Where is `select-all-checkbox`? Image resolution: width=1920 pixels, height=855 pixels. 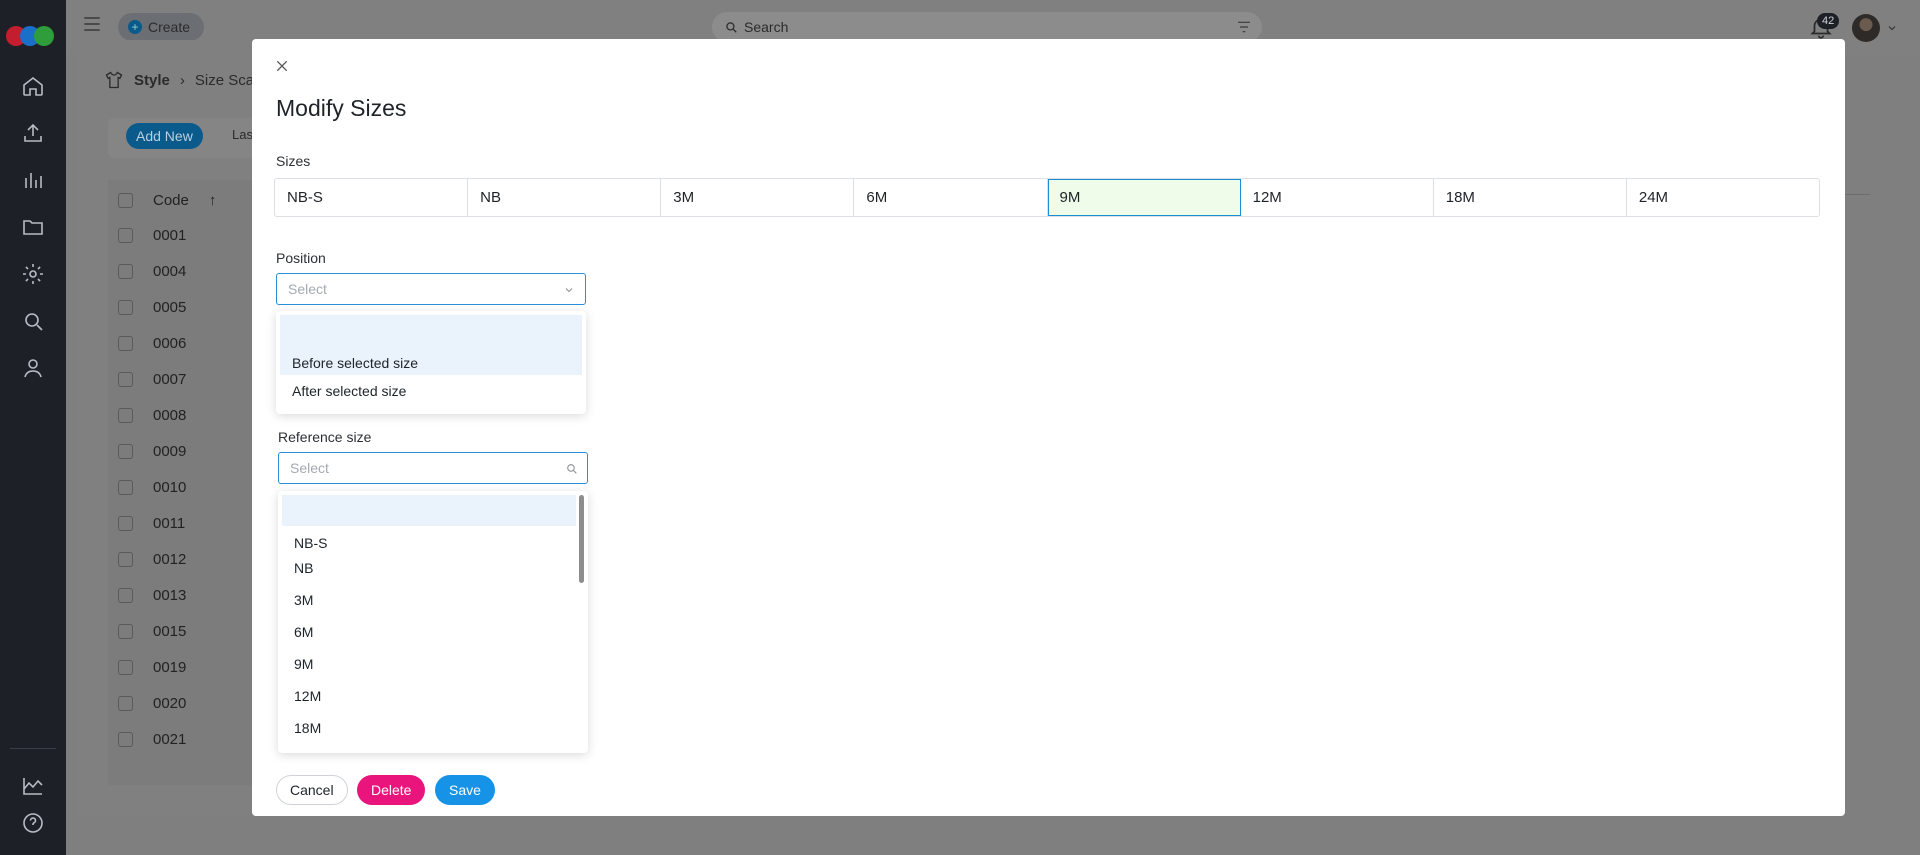 select-all-checkbox is located at coordinates (125, 200).